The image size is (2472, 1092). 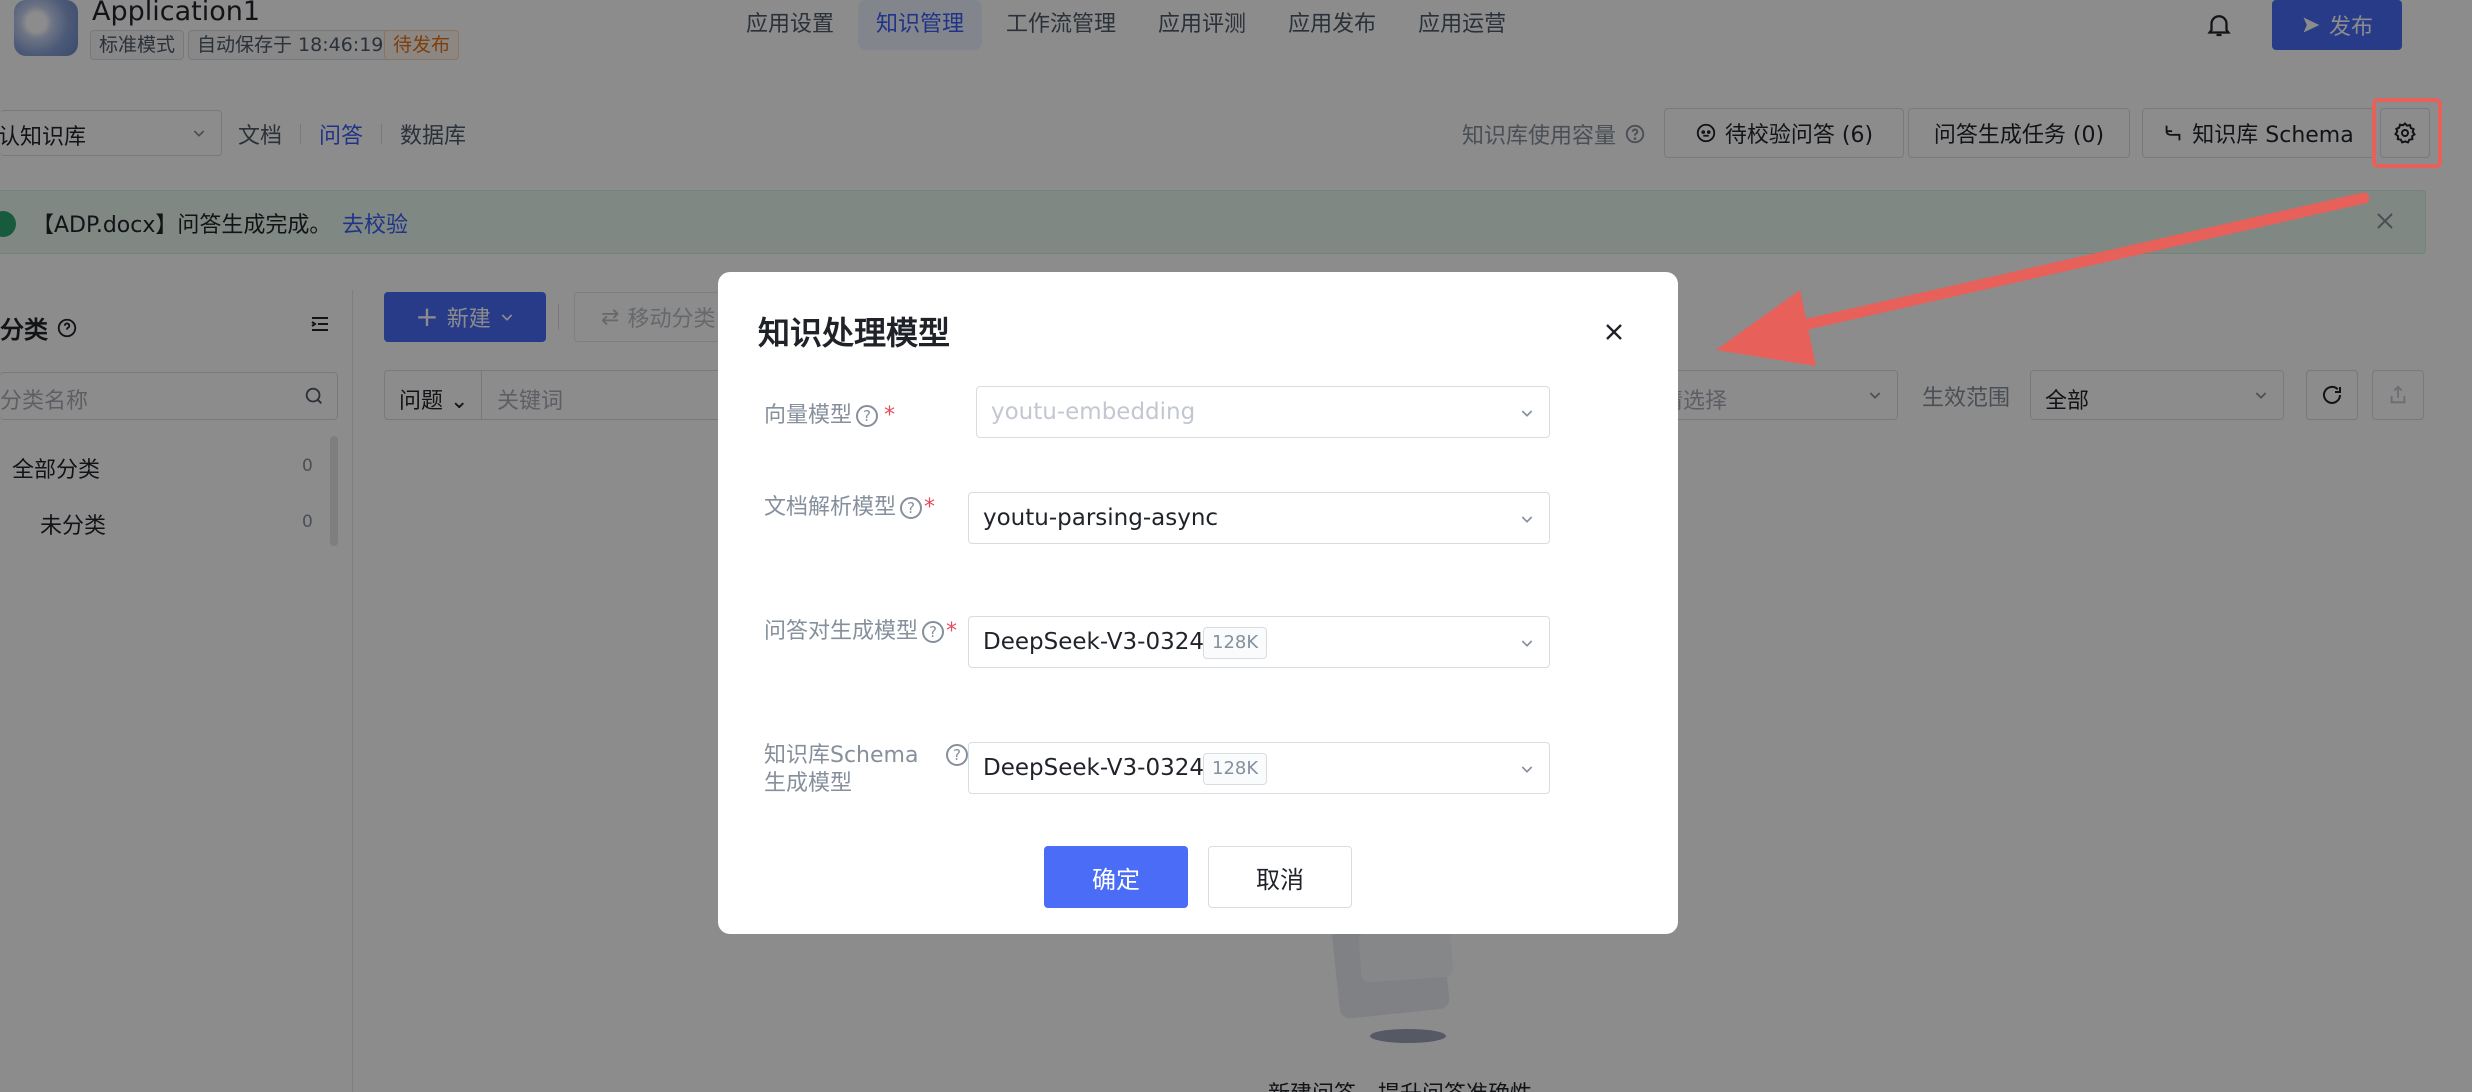 I want to click on qa-gen-model-select: DeepSeek-V3-0324 128K, so click(x=1259, y=642).